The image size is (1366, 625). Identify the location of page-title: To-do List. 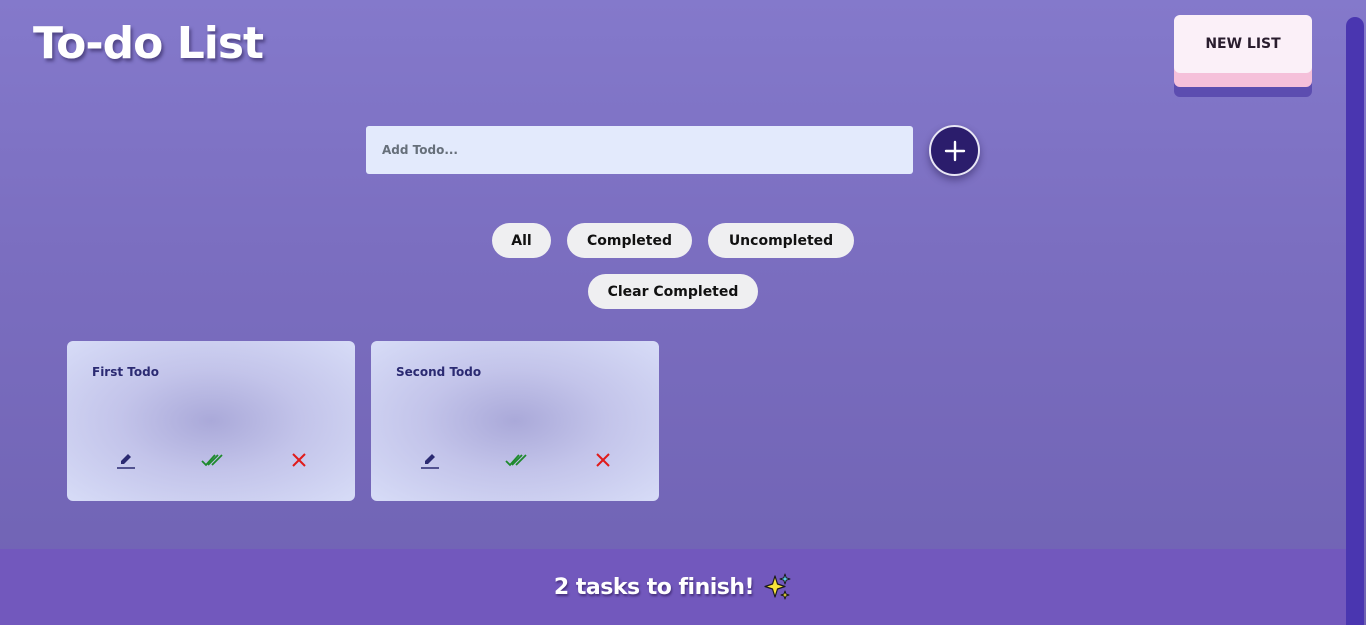
(148, 43).